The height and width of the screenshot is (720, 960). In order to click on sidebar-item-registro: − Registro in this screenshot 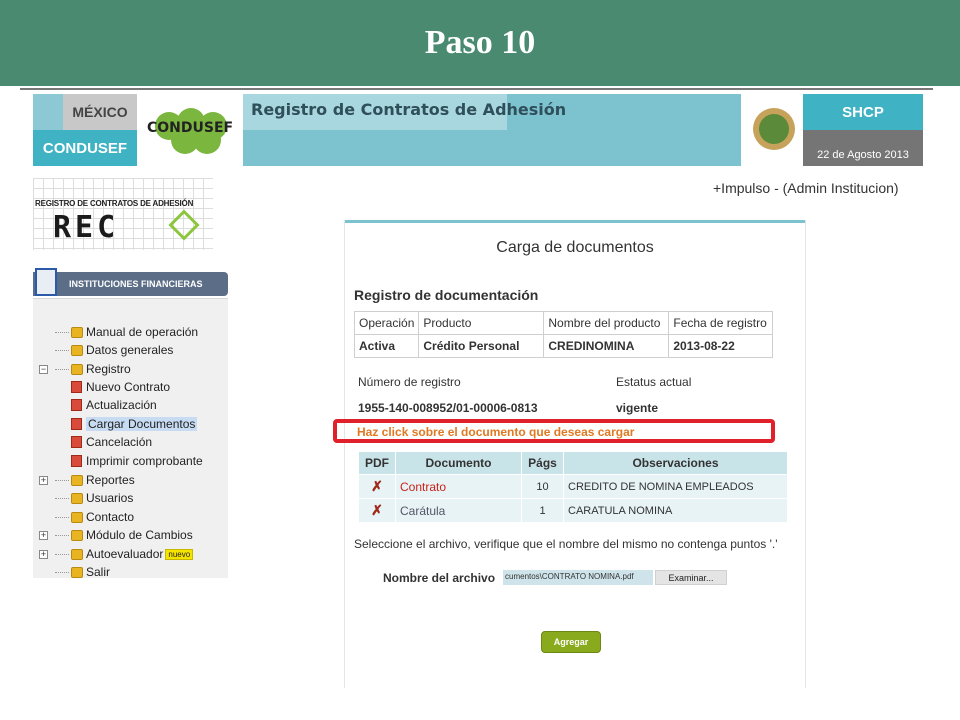, I will do `click(85, 369)`.